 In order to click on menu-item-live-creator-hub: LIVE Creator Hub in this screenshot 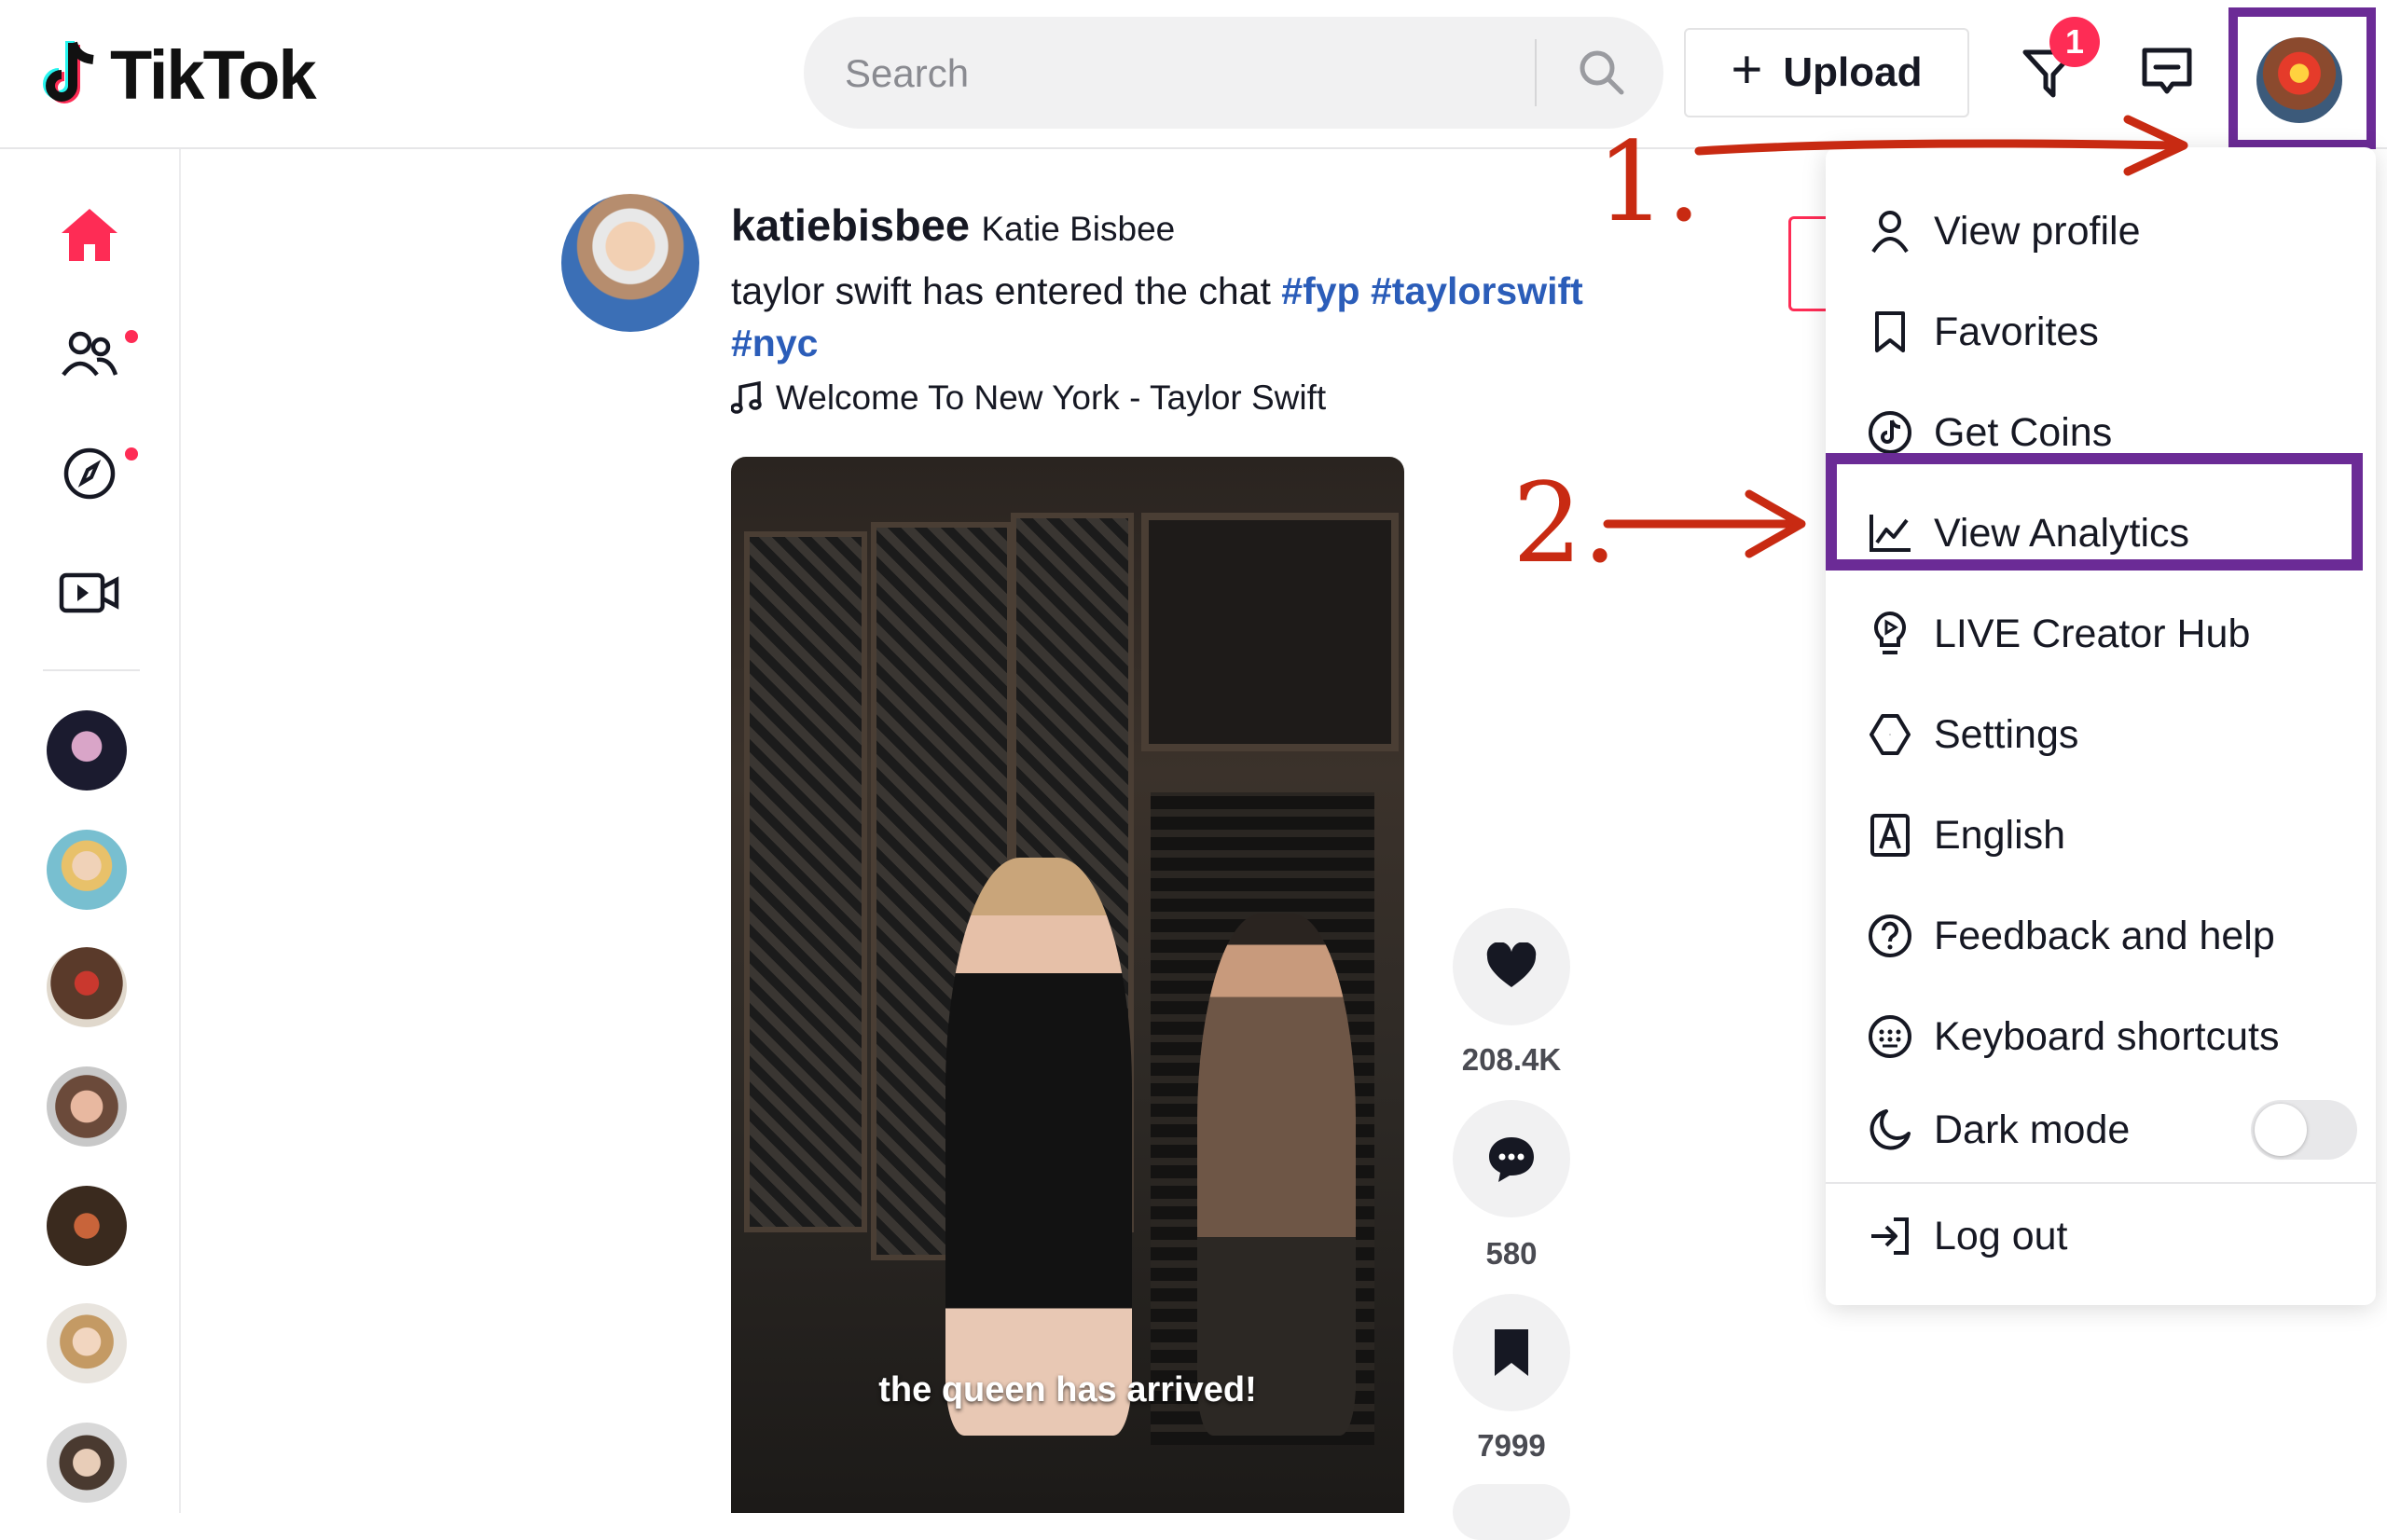, I will do `click(2101, 634)`.